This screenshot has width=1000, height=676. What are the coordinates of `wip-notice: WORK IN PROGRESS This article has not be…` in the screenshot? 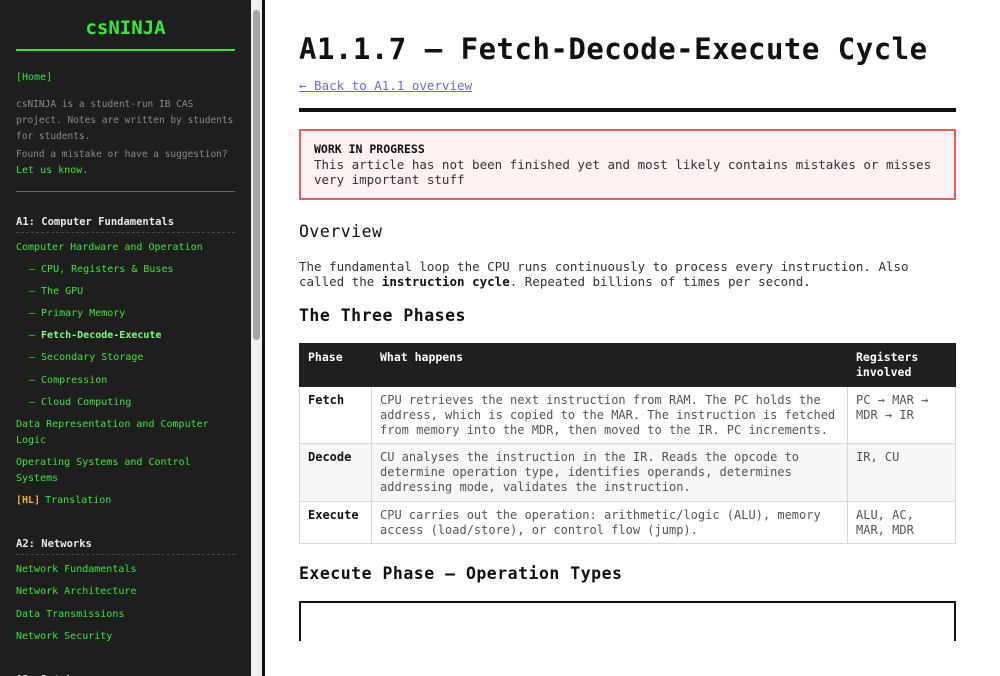 It's located at (627, 164).